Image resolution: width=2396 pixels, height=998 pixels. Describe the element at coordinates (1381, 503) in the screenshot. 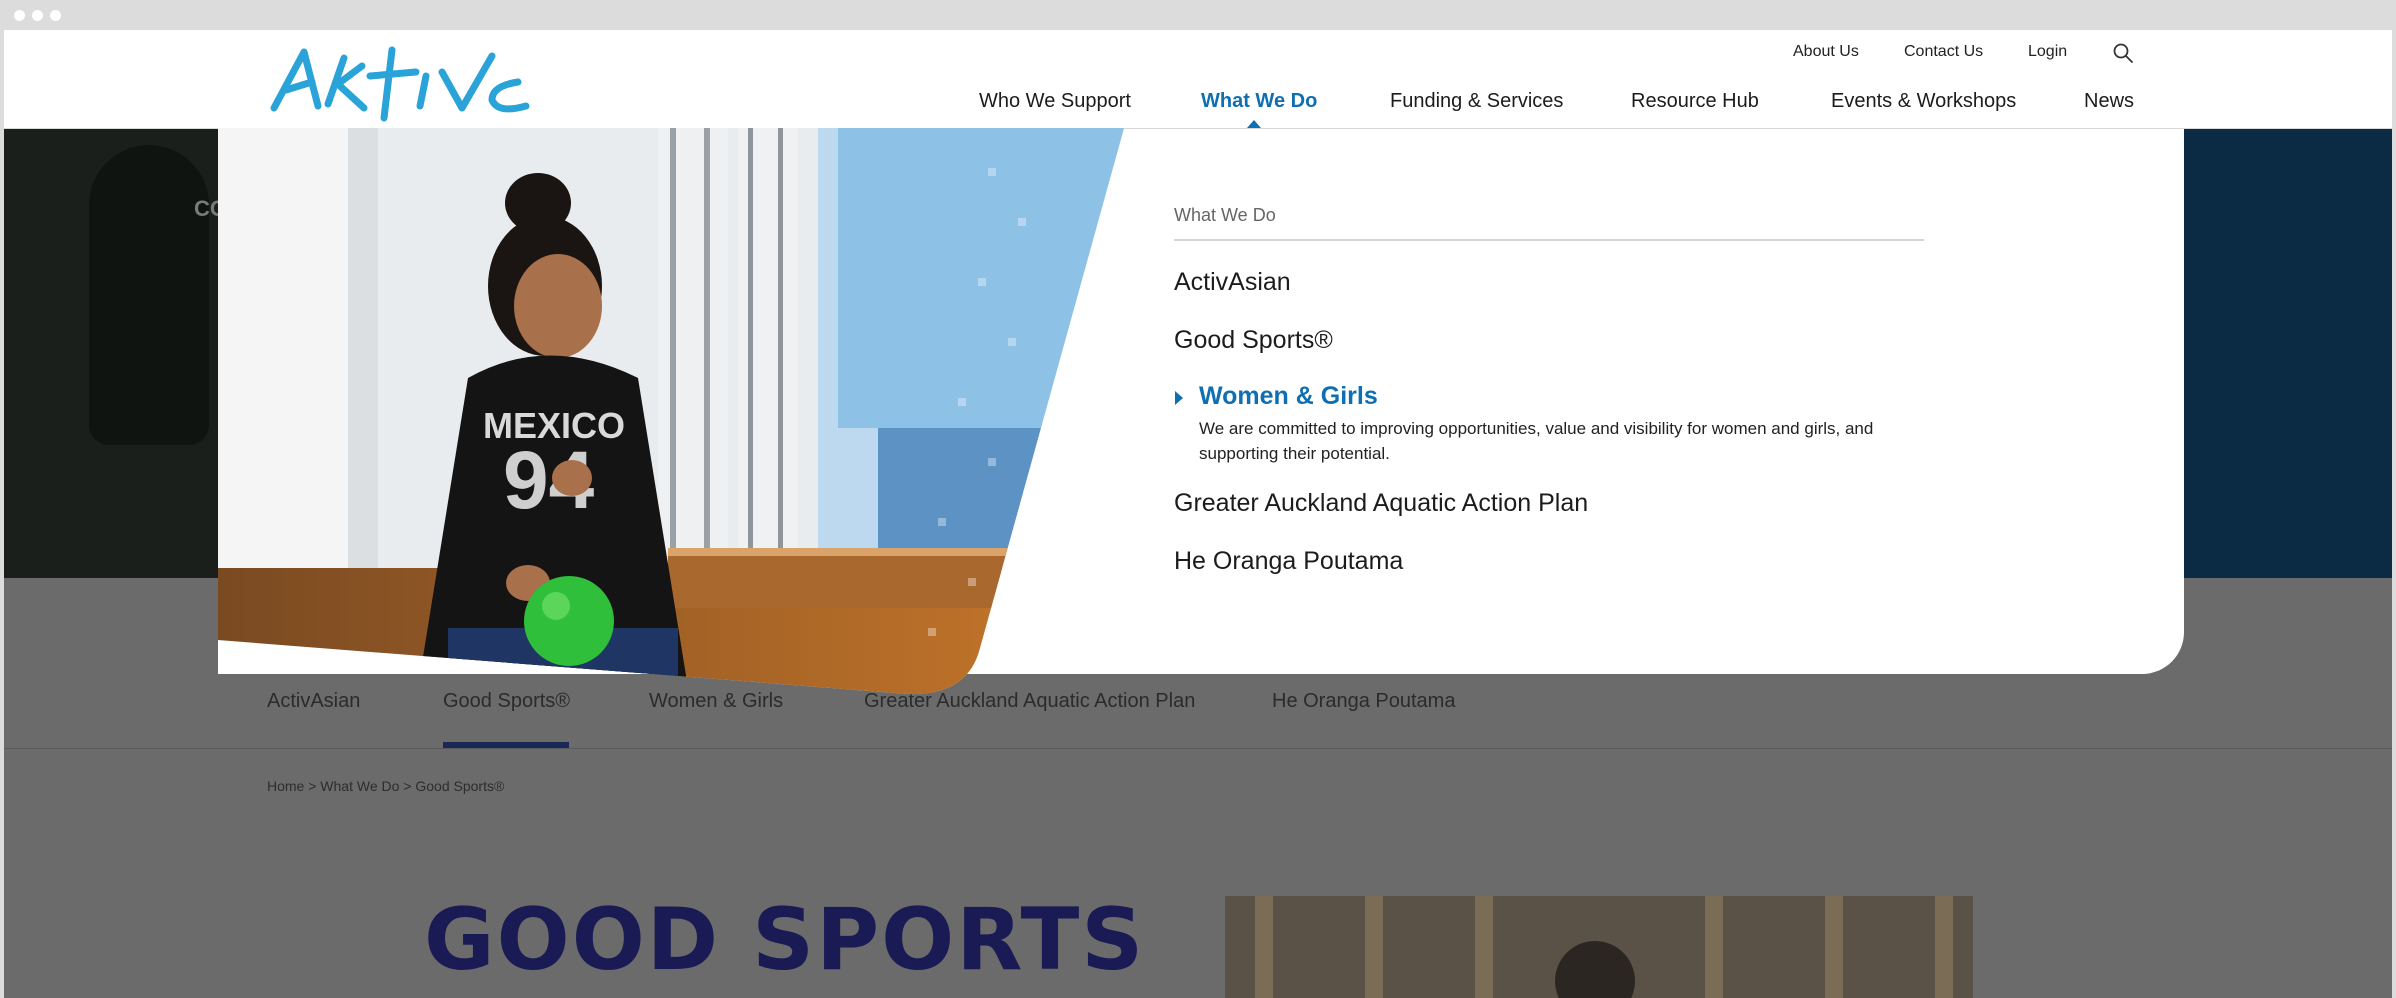

I see `menu-item-aquatic-plan: Greater Auckland Aquatic Action Plan` at that location.